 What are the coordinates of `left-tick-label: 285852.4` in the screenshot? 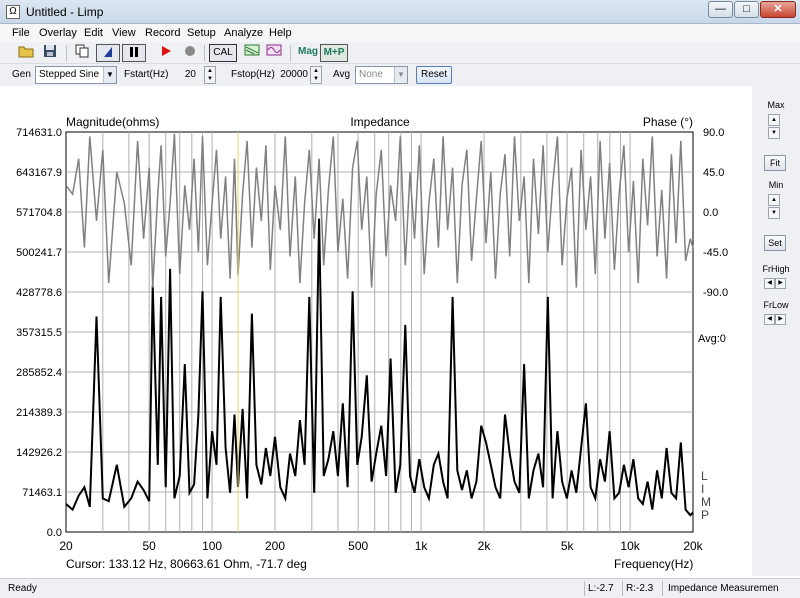 It's located at (39, 373).